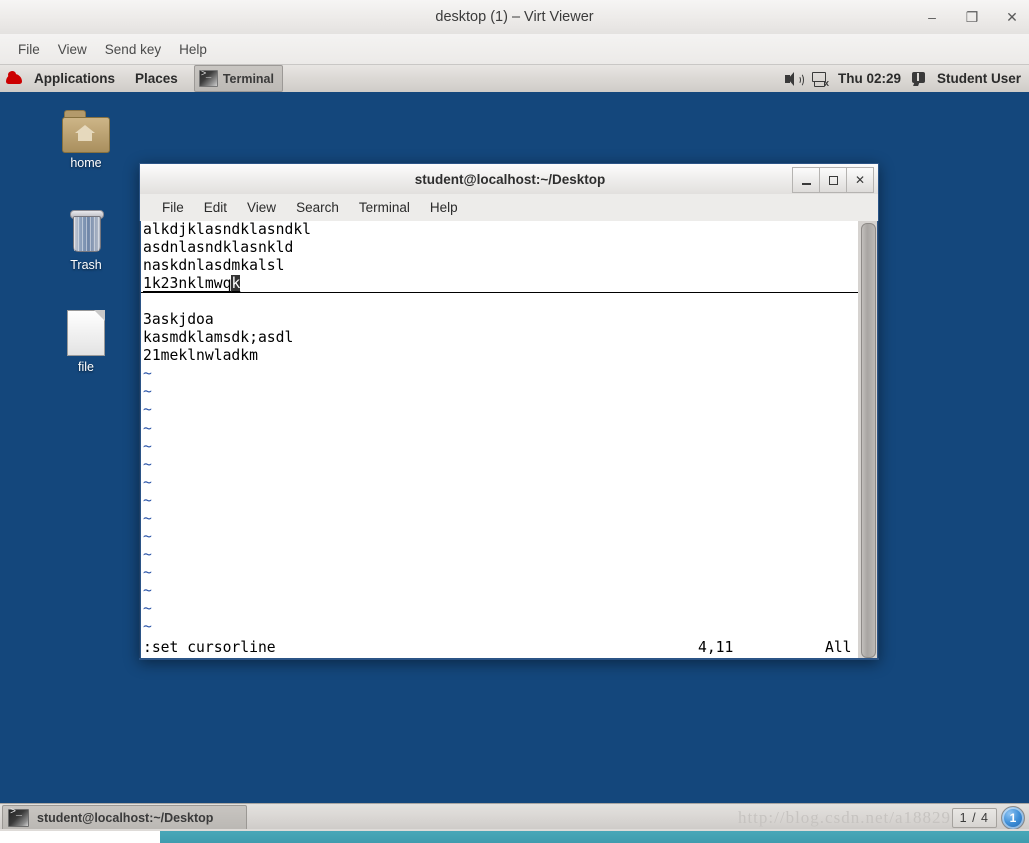 The image size is (1029, 843). What do you see at coordinates (444, 207) in the screenshot?
I see `terminal-menu-help: Help` at bounding box center [444, 207].